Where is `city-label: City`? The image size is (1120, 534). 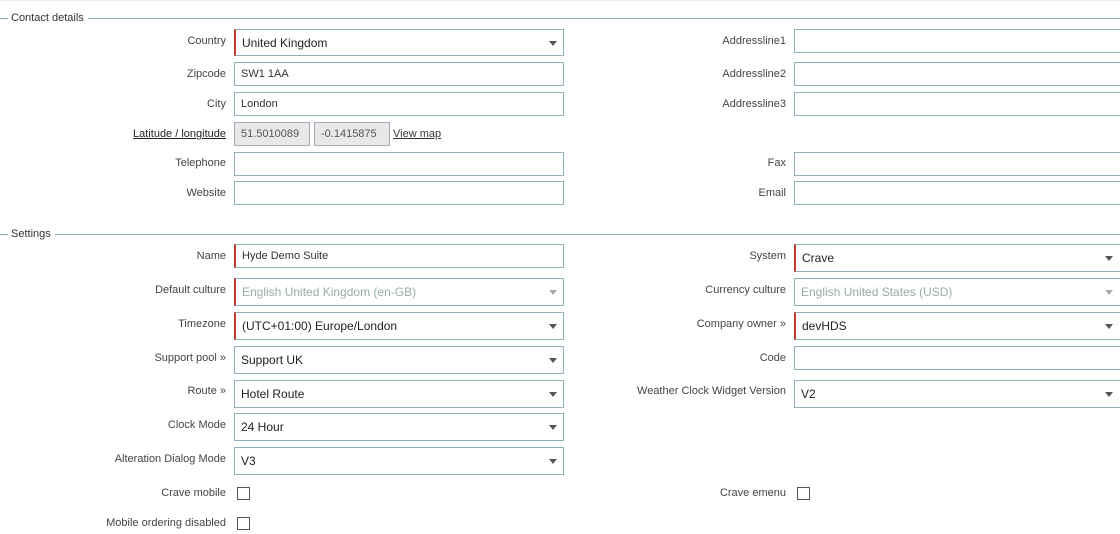 city-label: City is located at coordinates (216, 104).